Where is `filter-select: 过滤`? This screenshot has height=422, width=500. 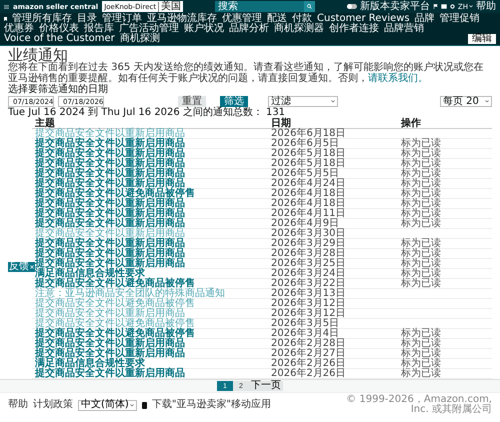
filter-select: 过滤 is located at coordinates (303, 101).